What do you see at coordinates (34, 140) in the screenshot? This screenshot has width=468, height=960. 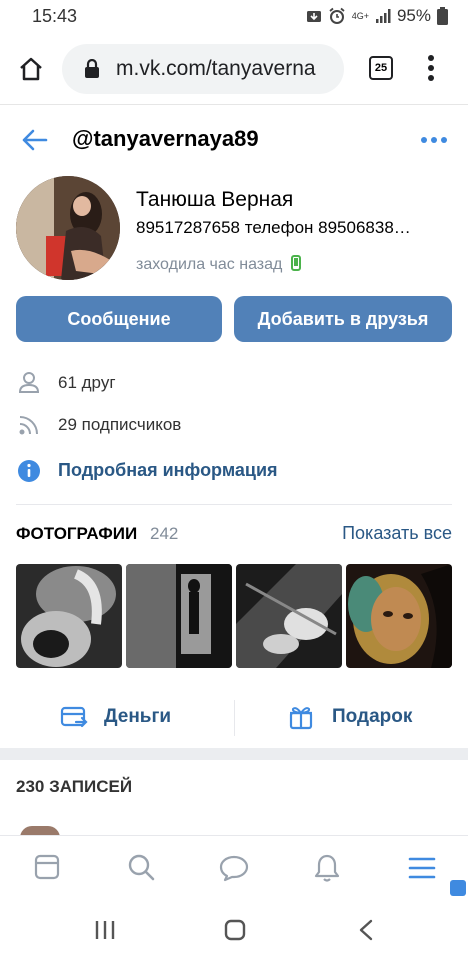 I see `back-arrow-icon` at bounding box center [34, 140].